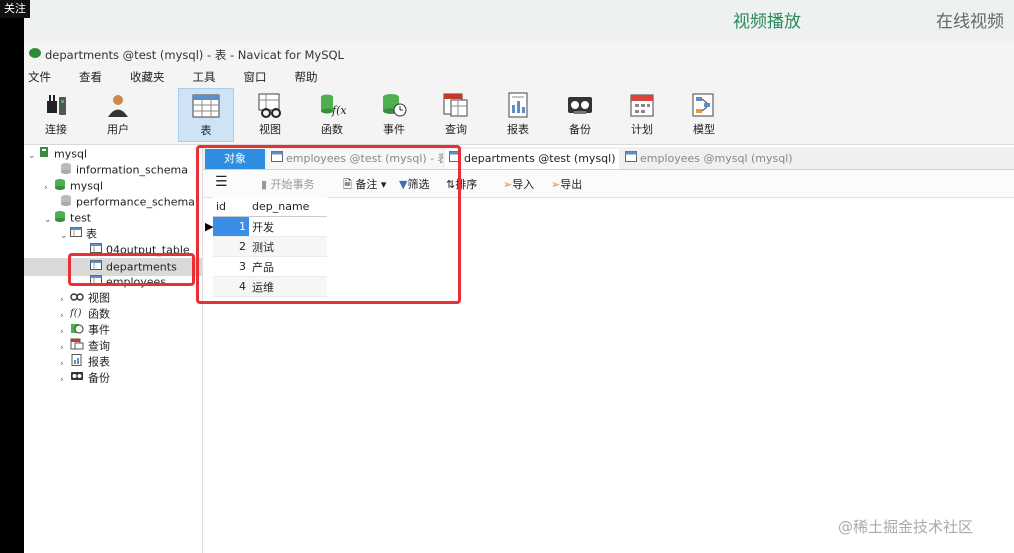 The image size is (1014, 553). Describe the element at coordinates (132, 170) in the screenshot. I see `tree-db-label: information_schema` at that location.